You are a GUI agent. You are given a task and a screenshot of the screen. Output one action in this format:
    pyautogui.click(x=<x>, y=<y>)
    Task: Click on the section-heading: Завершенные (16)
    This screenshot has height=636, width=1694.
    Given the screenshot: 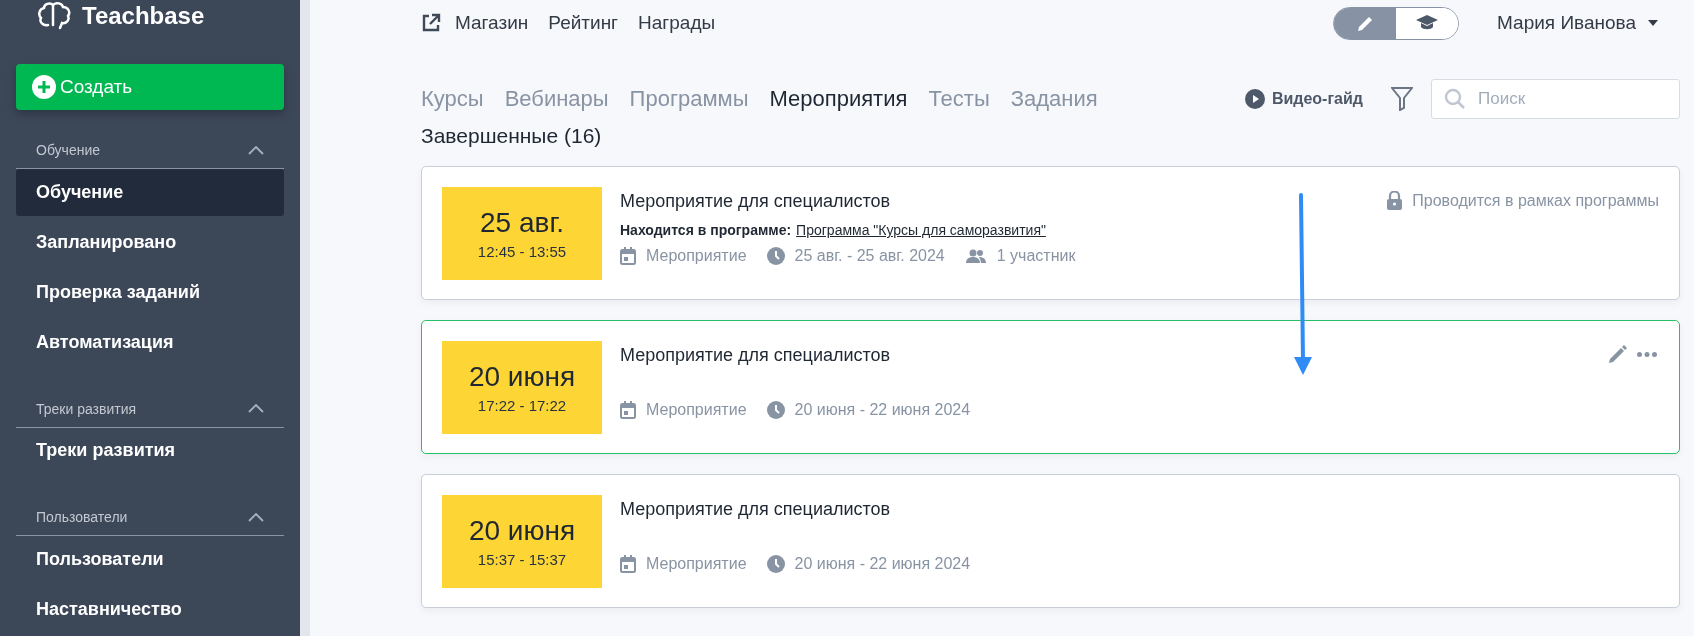 What is the action you would take?
    pyautogui.click(x=512, y=136)
    